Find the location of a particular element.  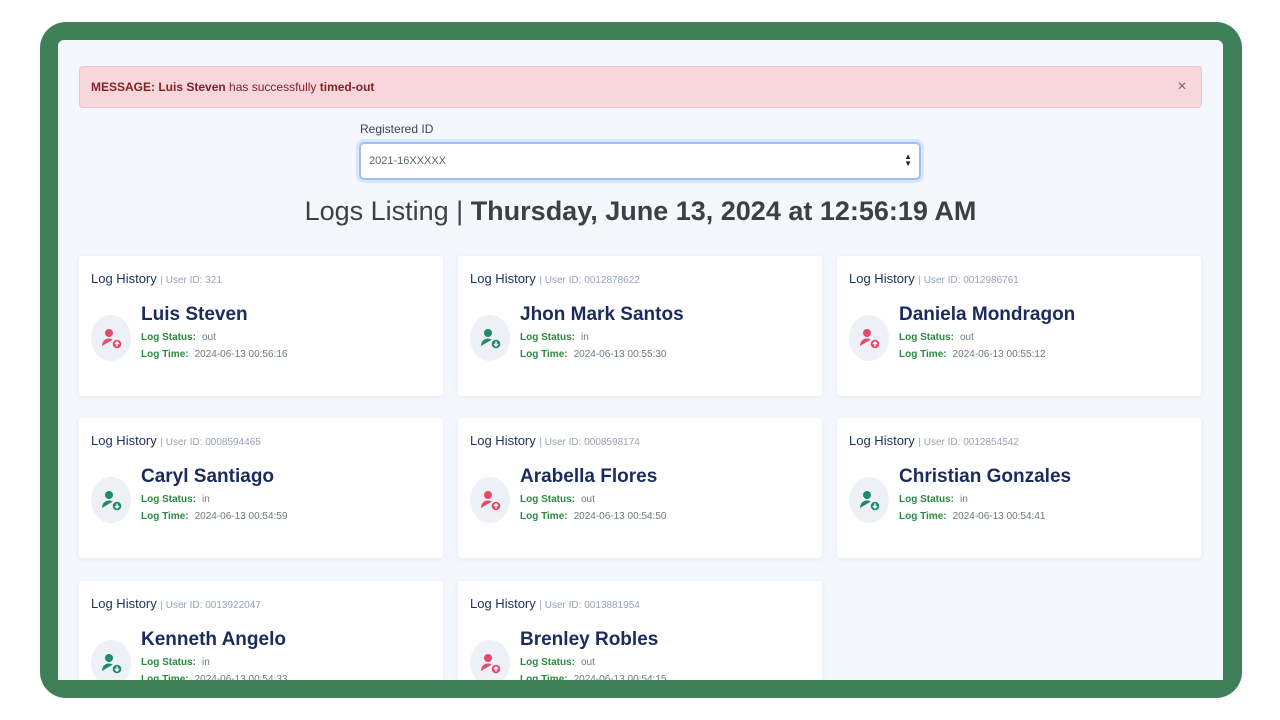

user-name: Arabella Flores is located at coordinates (589, 476).